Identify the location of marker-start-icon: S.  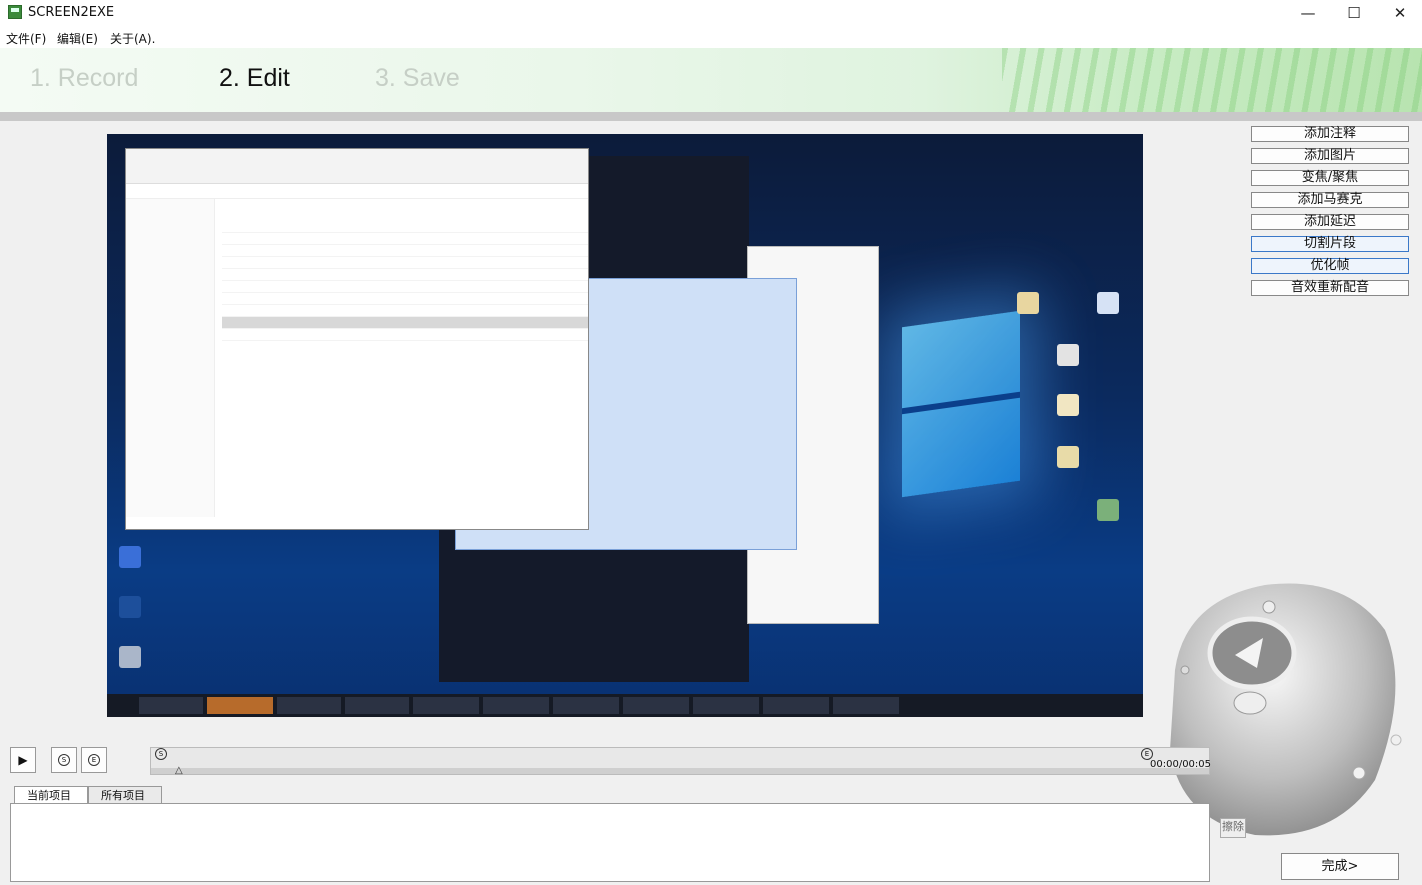
(64, 760).